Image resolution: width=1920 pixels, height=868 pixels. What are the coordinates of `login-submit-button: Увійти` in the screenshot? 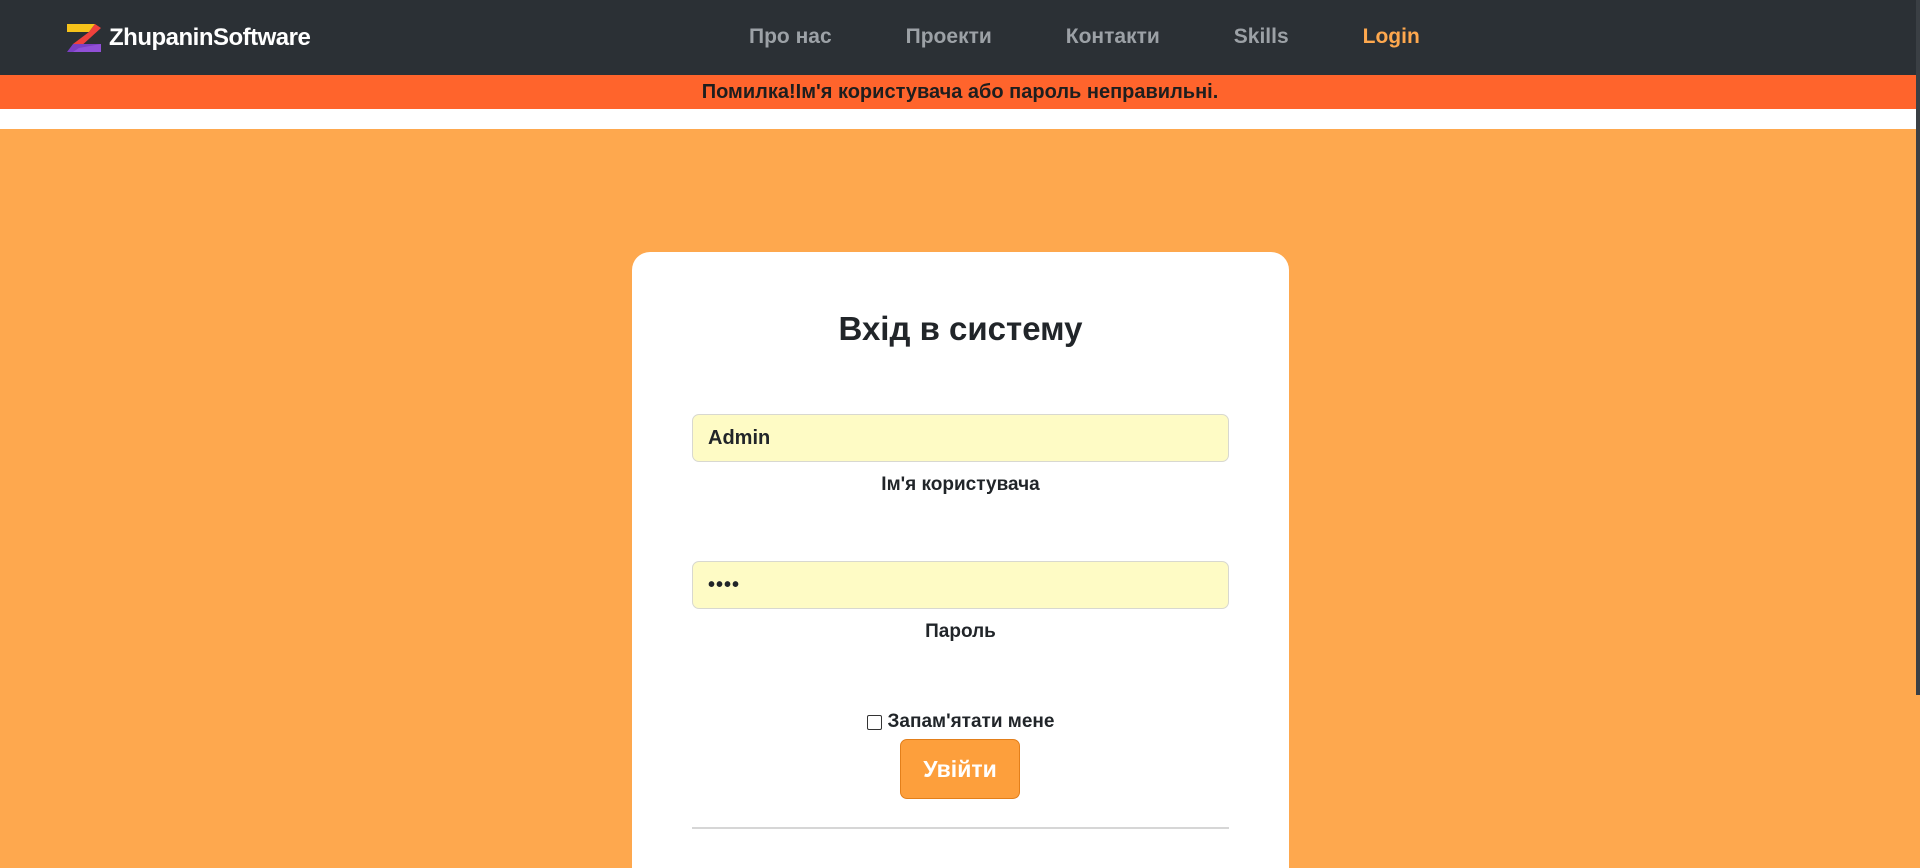 It's located at (960, 769).